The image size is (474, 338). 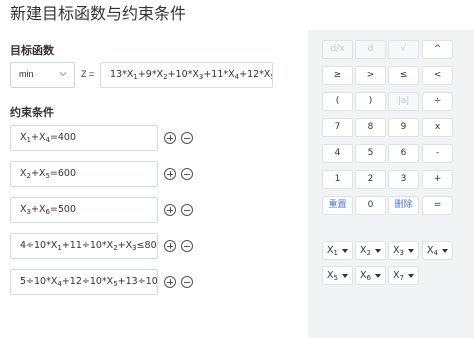 What do you see at coordinates (398, 251) in the screenshot?
I see `variable-label: X3` at bounding box center [398, 251].